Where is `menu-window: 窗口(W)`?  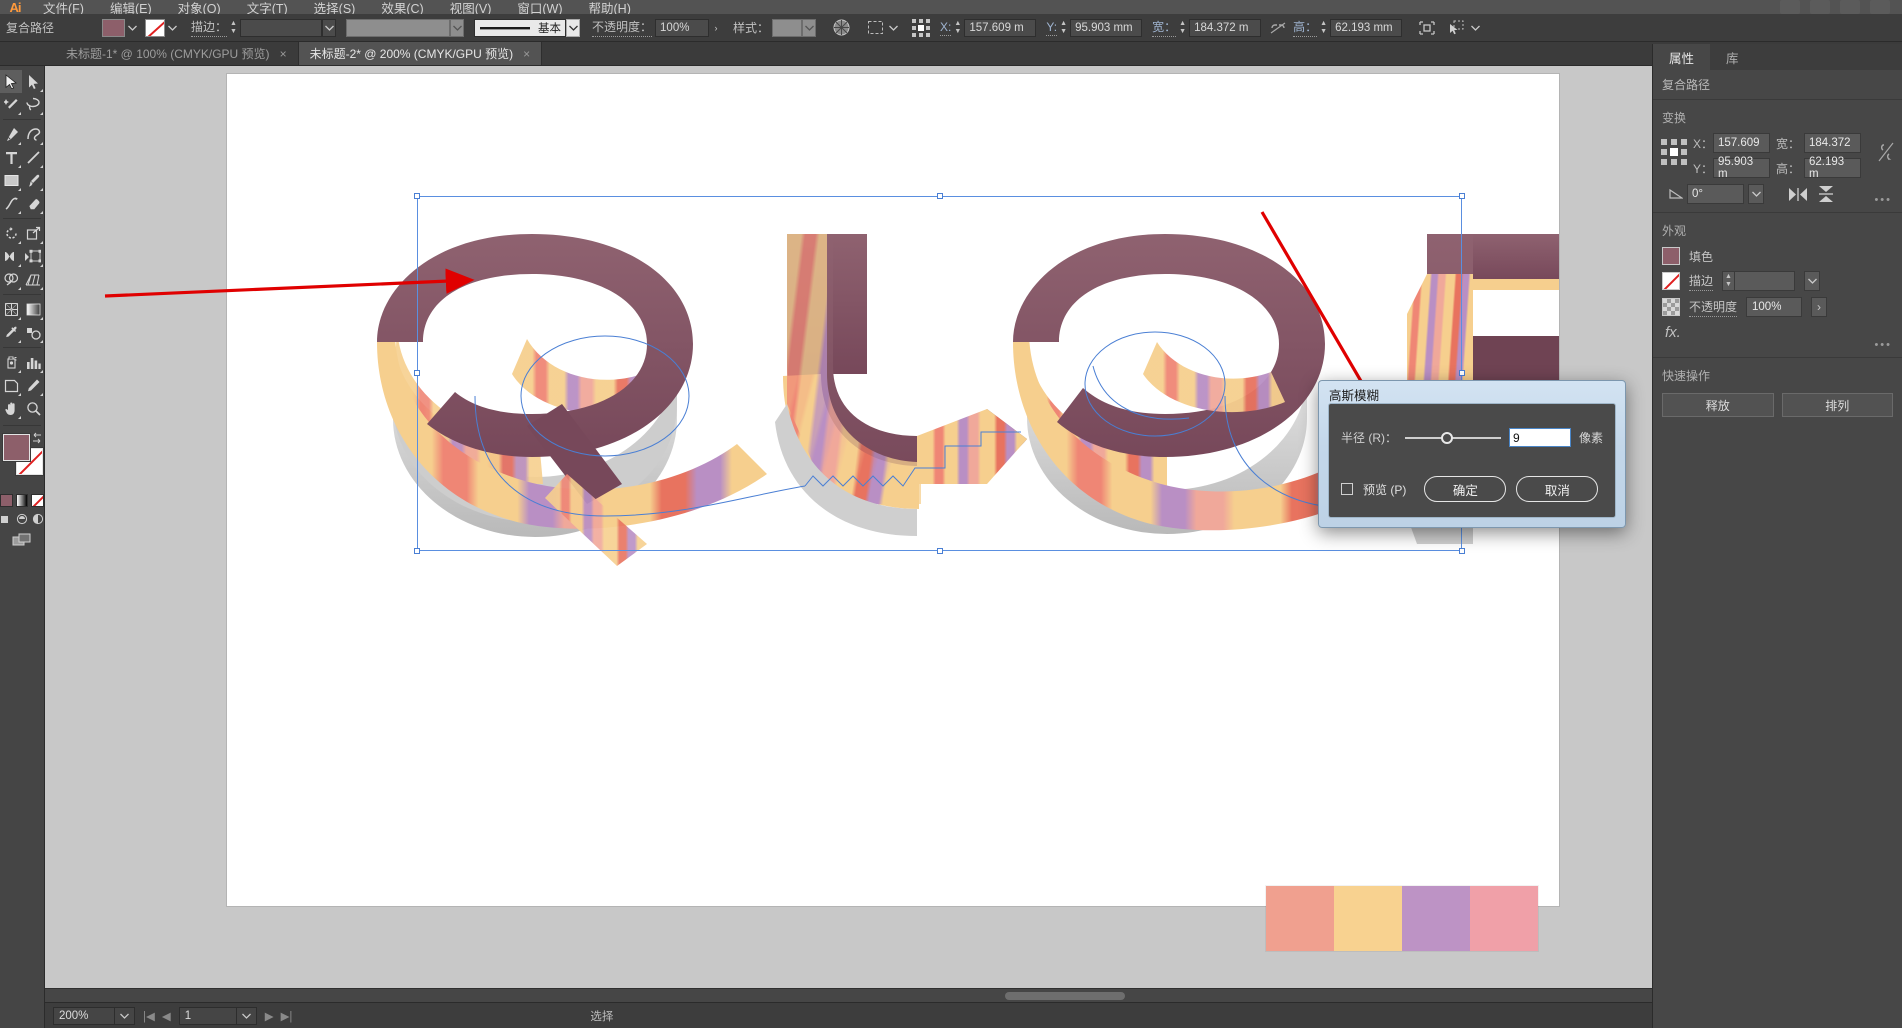
menu-window: 窗口(W) is located at coordinates (539, 7).